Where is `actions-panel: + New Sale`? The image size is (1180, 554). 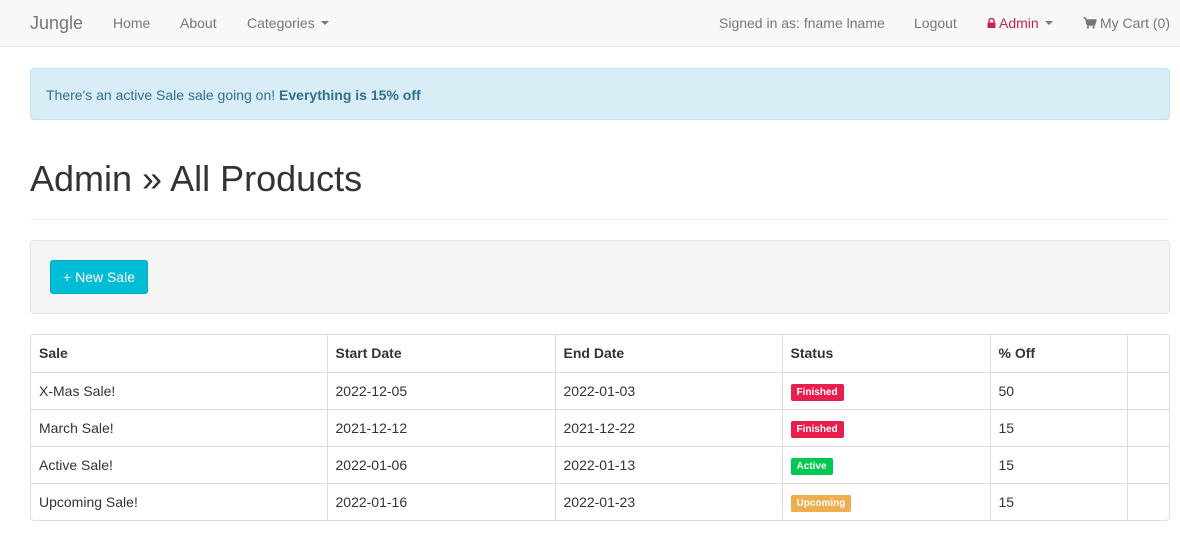 actions-panel: + New Sale is located at coordinates (600, 277).